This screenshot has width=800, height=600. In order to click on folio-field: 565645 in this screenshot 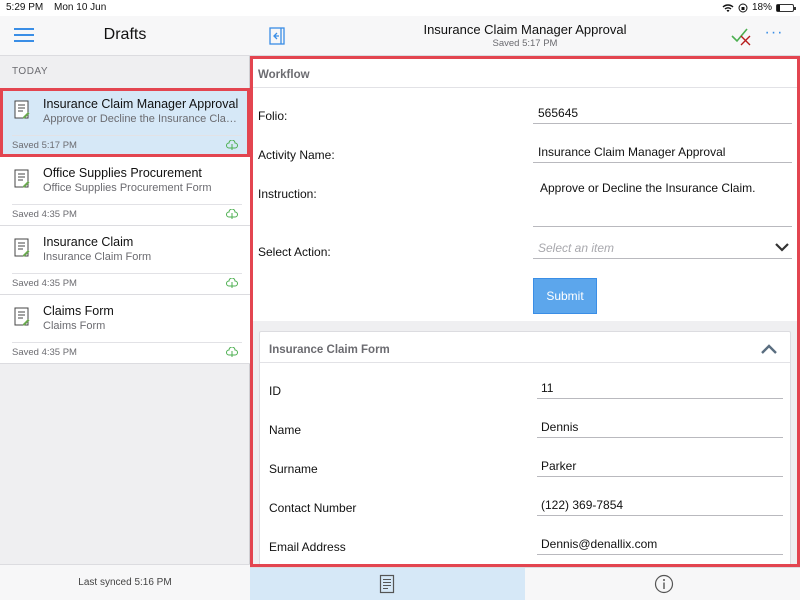, I will do `click(662, 113)`.